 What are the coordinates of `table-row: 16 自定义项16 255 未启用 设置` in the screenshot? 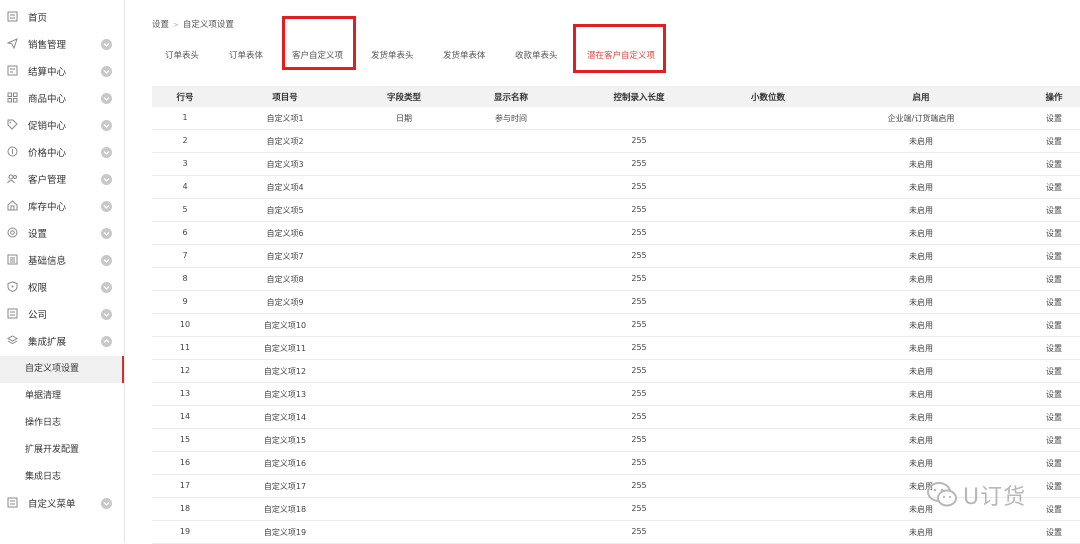 It's located at (616, 463).